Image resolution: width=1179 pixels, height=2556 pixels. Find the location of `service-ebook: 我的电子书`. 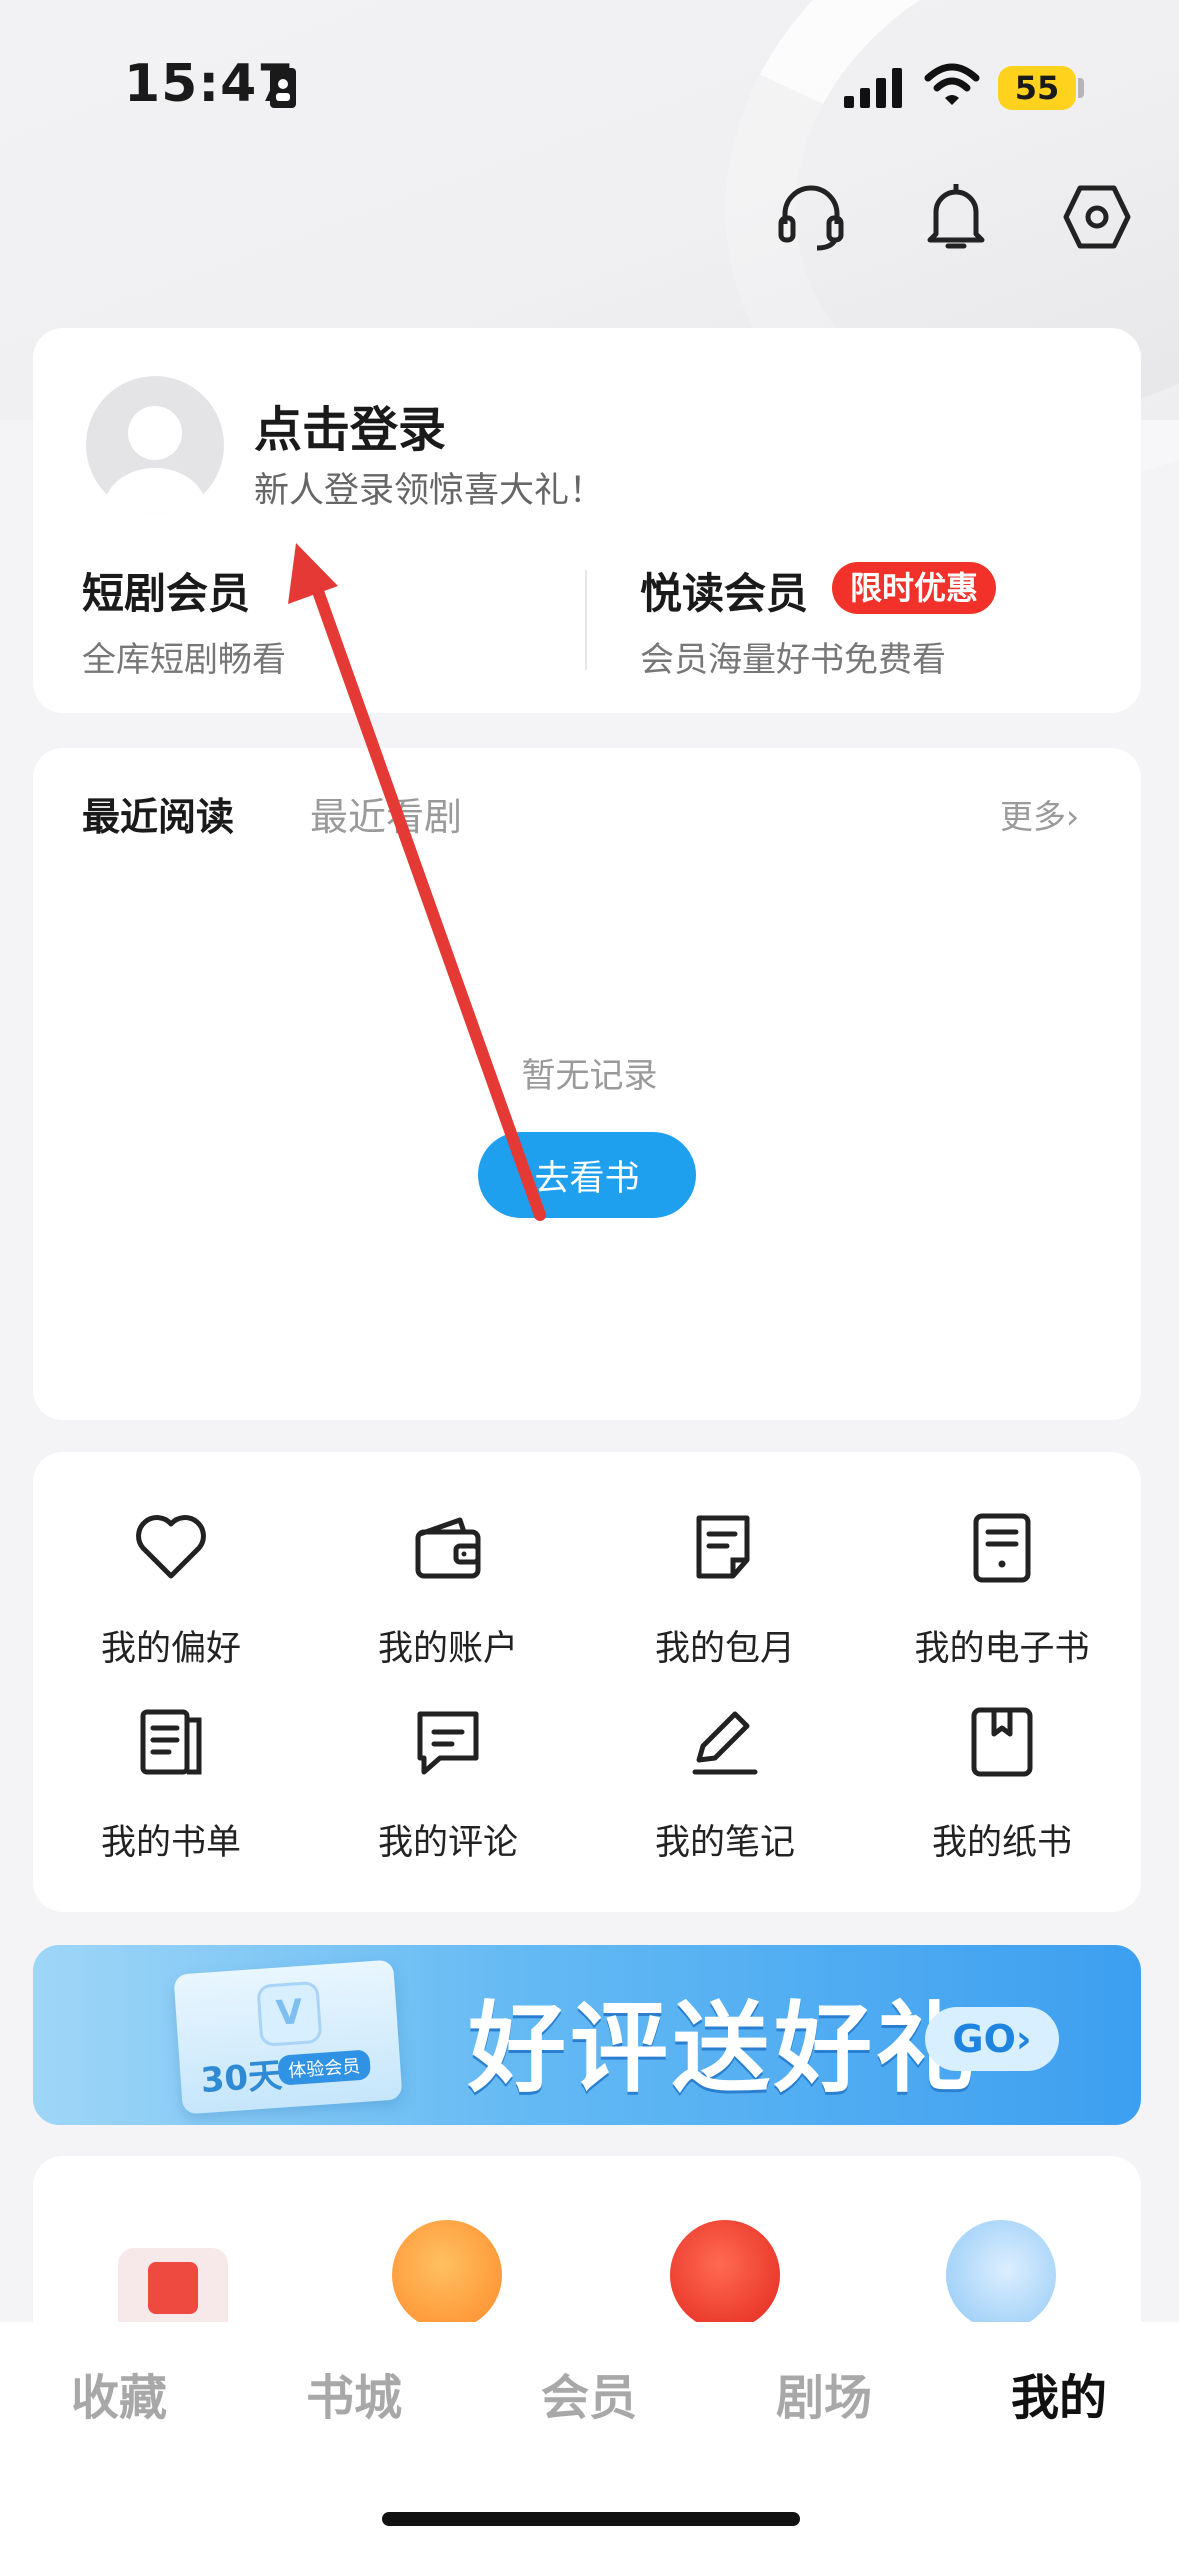

service-ebook: 我的电子书 is located at coordinates (1002, 1589).